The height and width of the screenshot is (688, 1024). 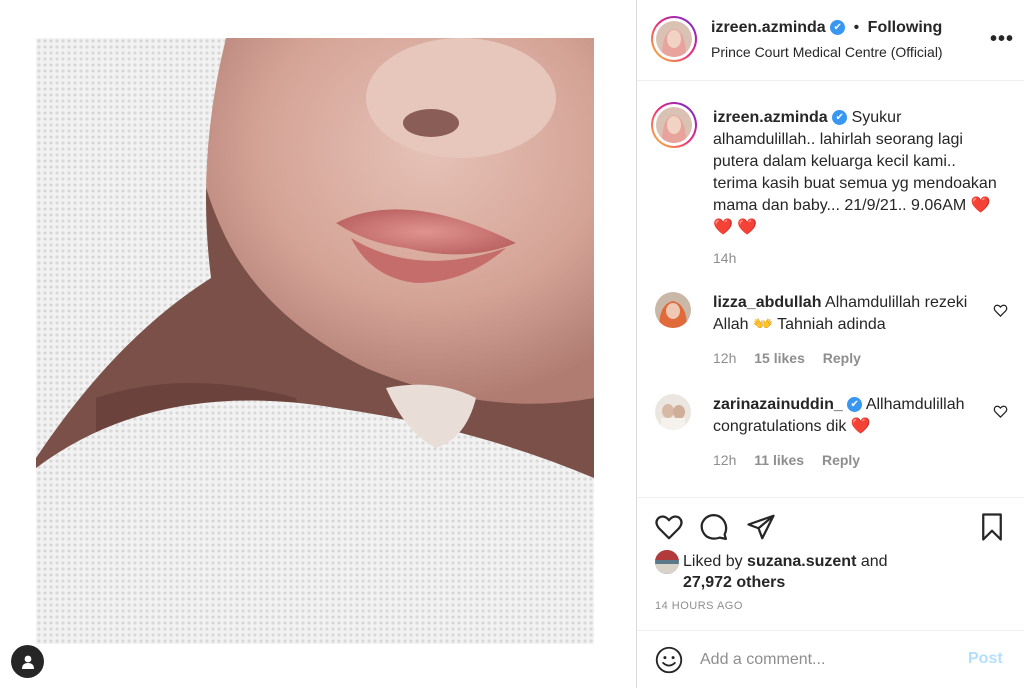 What do you see at coordinates (724, 258) in the screenshot?
I see `caption-age: 14h` at bounding box center [724, 258].